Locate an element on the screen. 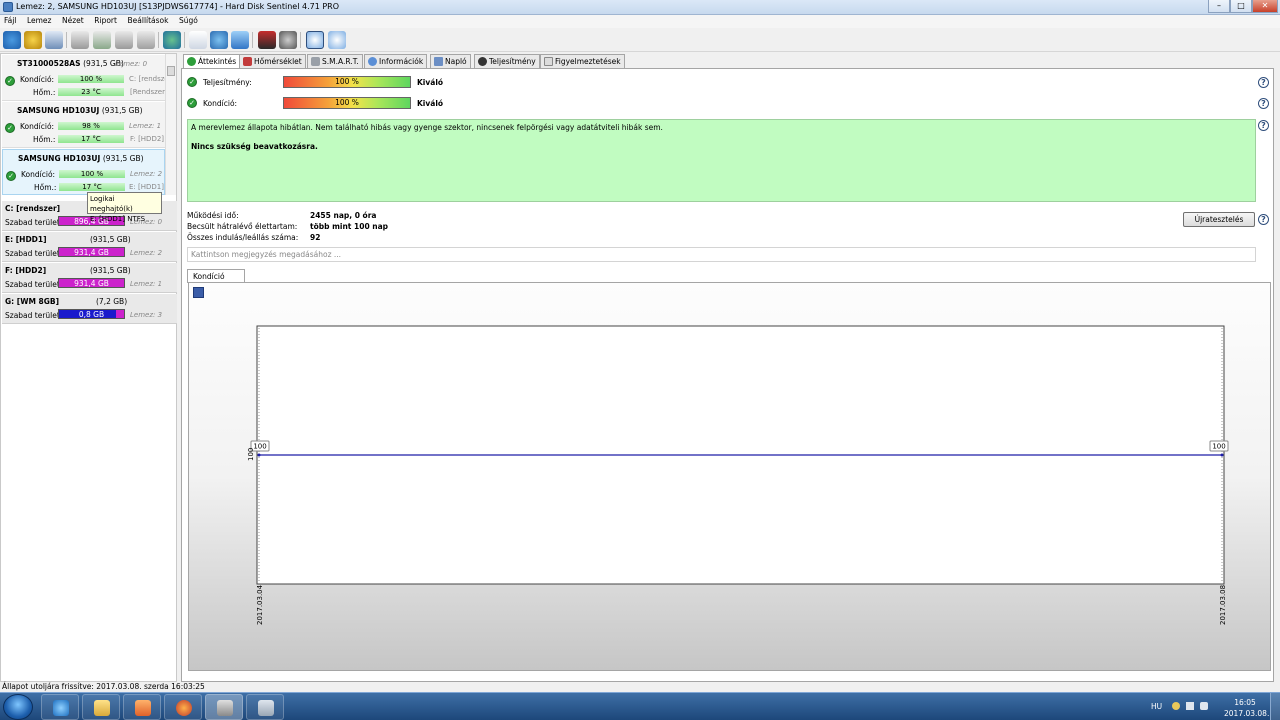 Image resolution: width=1280 pixels, height=720 pixels. retest-button: Újratesztelés is located at coordinates (1219, 219).